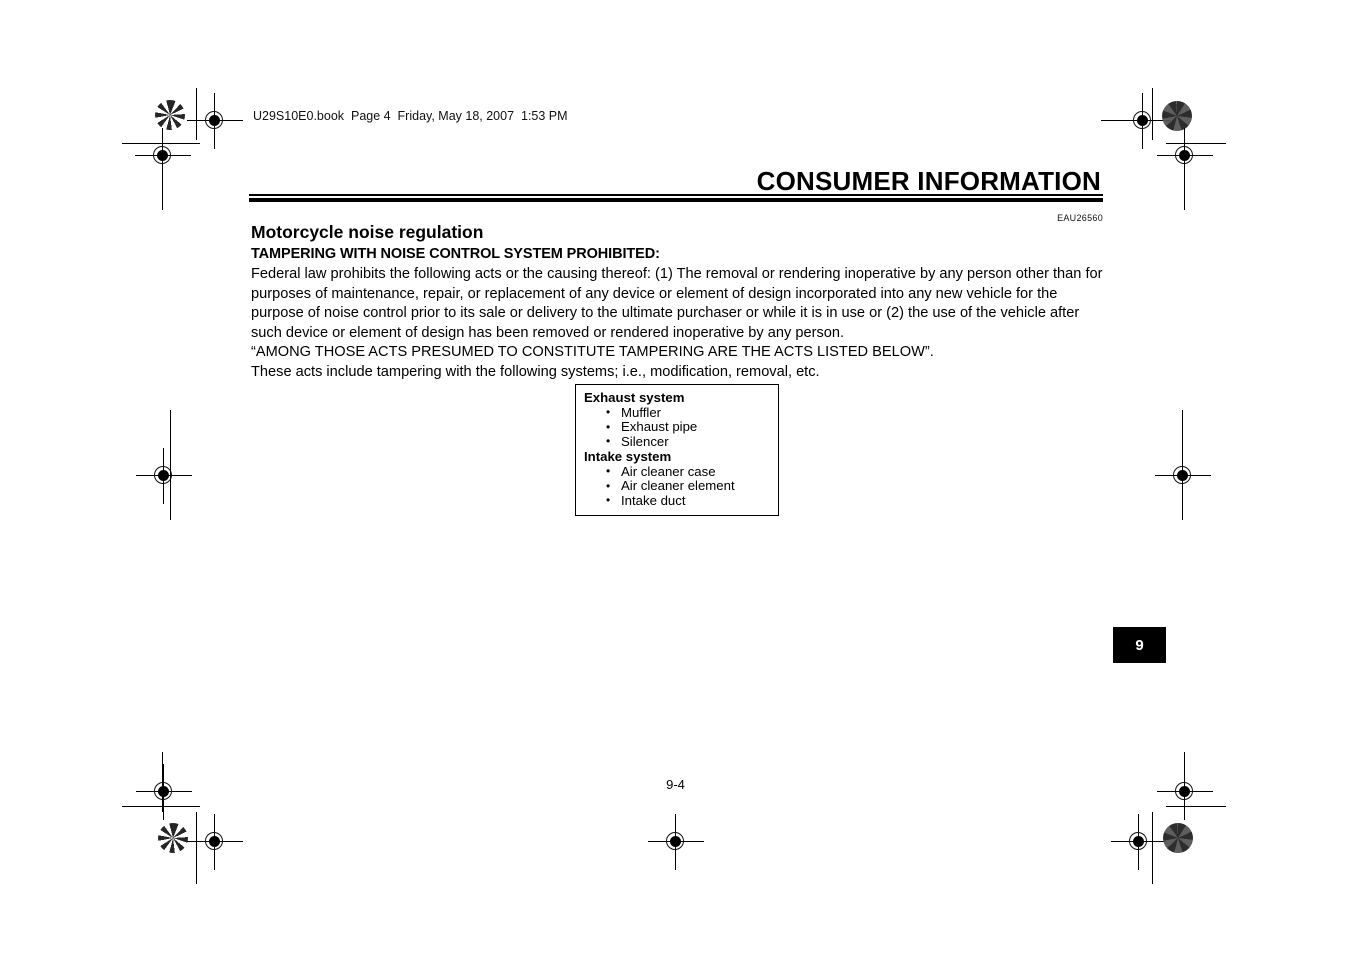 This screenshot has height=954, width=1351. I want to click on trim-line-upper-left-horizontal, so click(161, 144).